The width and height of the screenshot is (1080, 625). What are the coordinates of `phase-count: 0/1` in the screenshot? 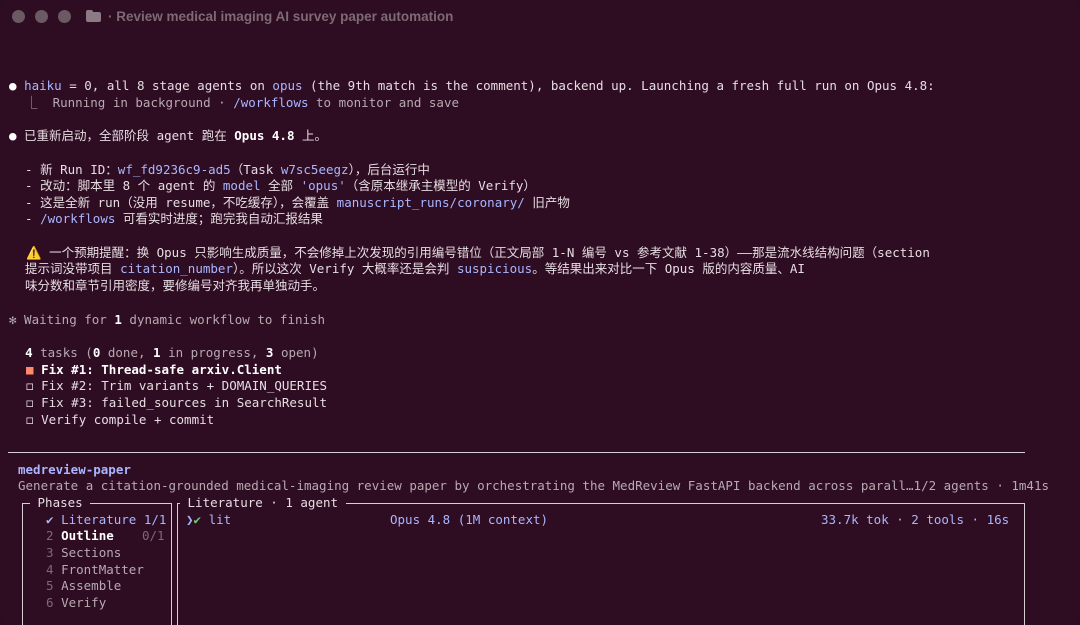 It's located at (153, 535).